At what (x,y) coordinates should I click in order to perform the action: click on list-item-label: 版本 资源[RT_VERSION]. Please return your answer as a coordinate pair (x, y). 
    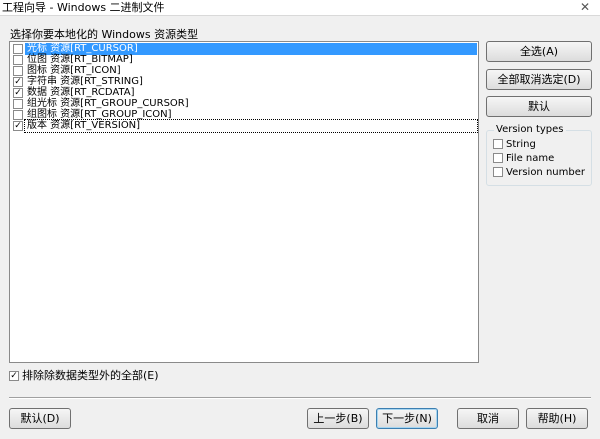
    Looking at the image, I should click on (251, 126).